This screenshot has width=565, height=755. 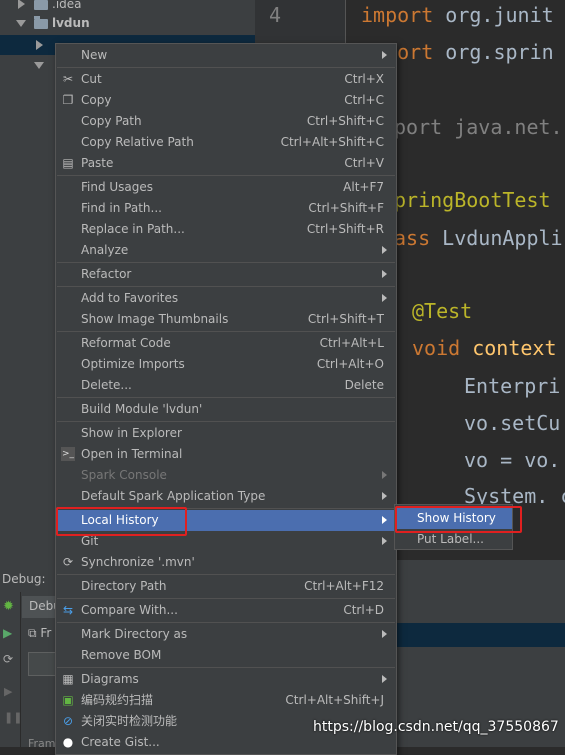 What do you see at coordinates (91, 79) in the screenshot?
I see `menu-item-label: Cut` at bounding box center [91, 79].